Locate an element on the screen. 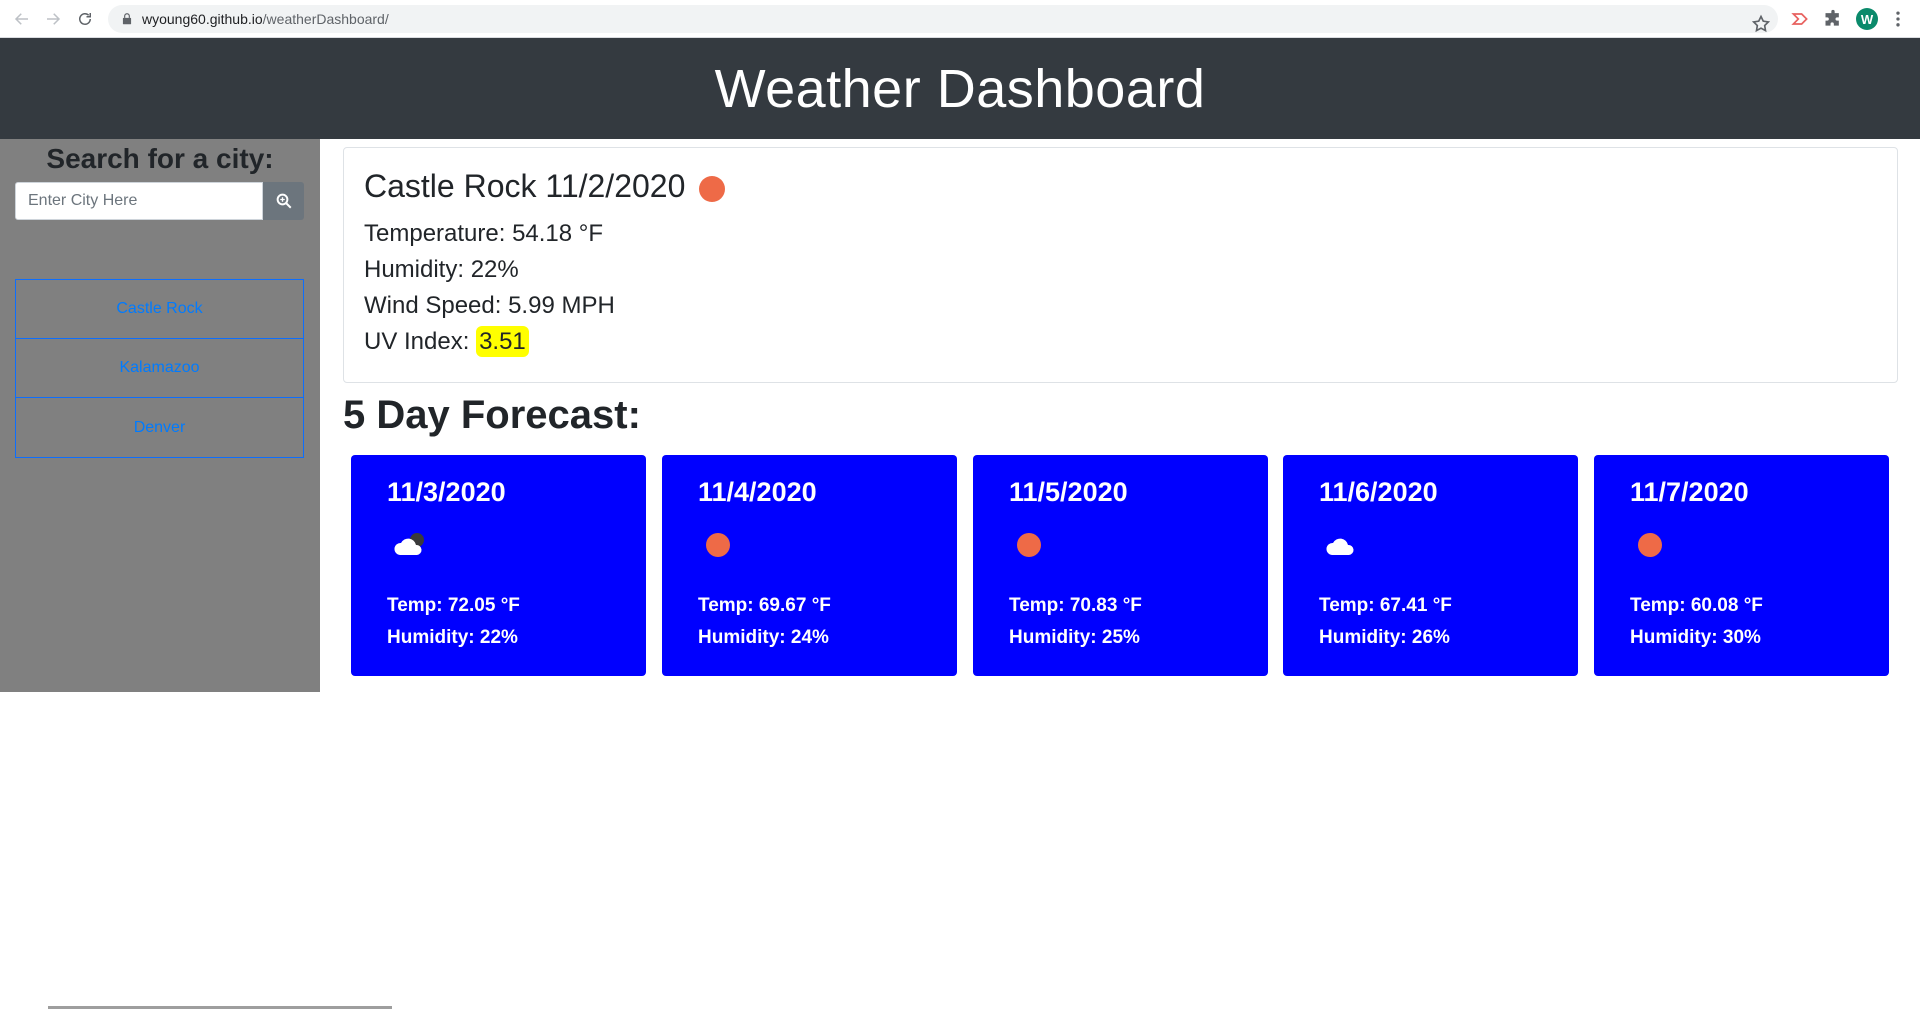 The height and width of the screenshot is (1009, 1920). search-history-list: Castle Rock Kalamazoo Denver is located at coordinates (159, 368).